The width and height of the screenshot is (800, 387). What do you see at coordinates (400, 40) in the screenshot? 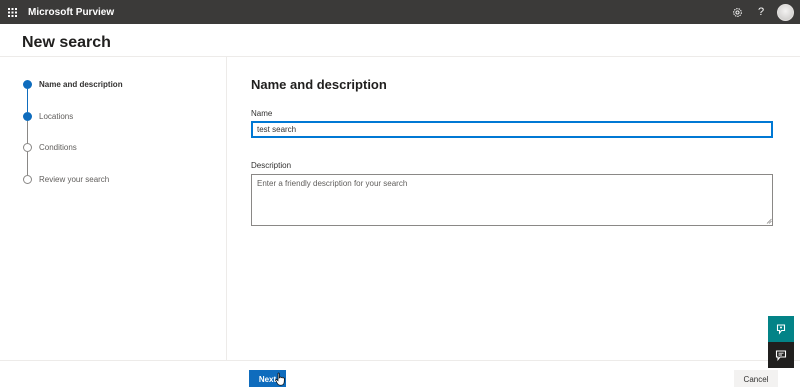
I see `page-header: New search` at bounding box center [400, 40].